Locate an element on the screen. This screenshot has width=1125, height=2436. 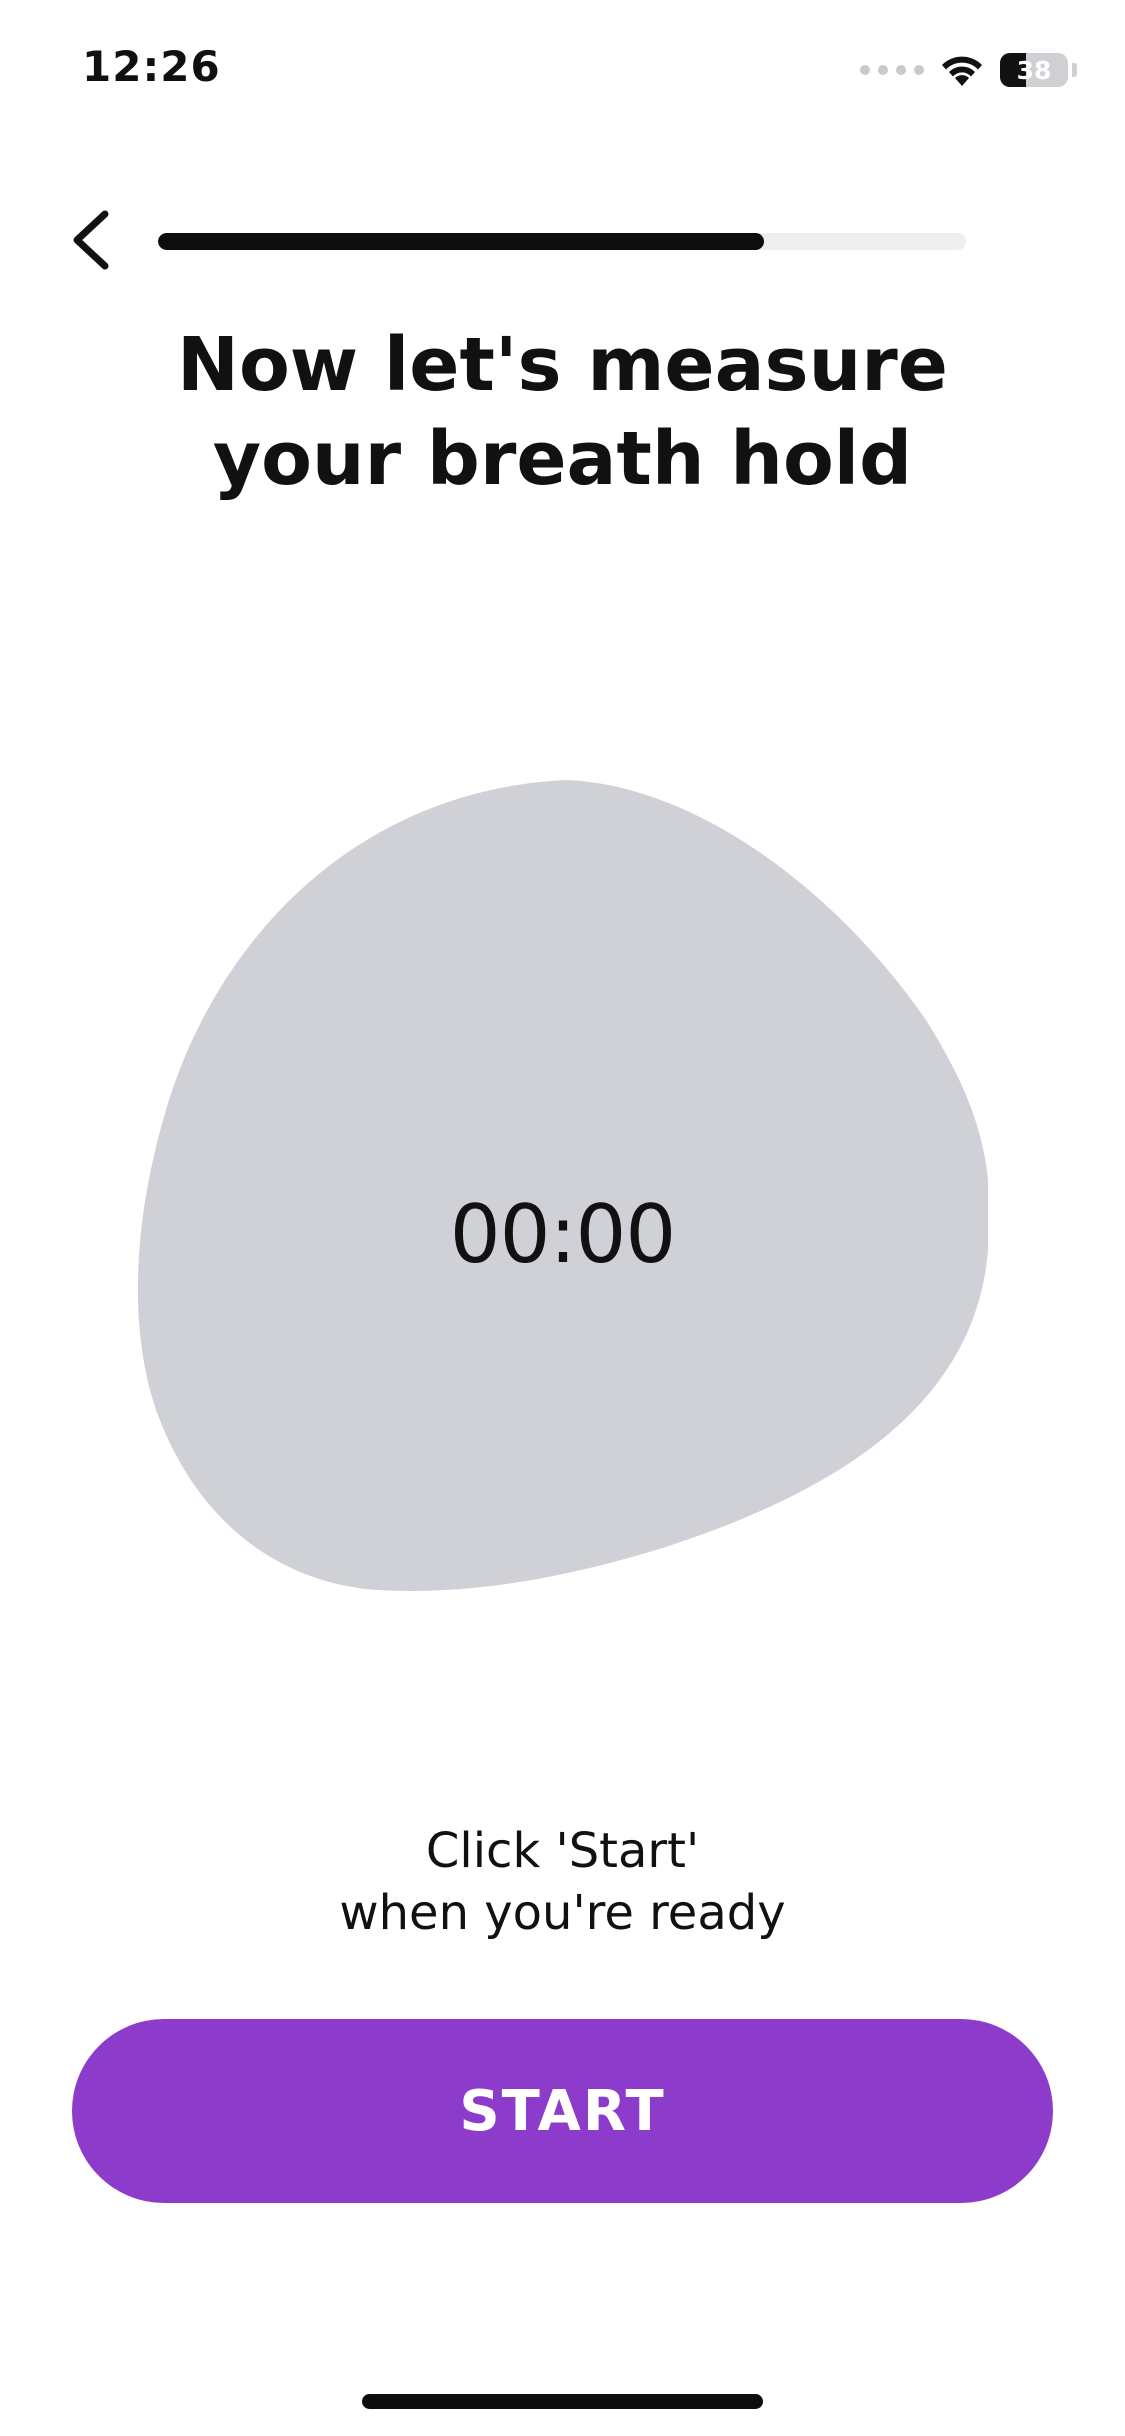
page-title-line2: your breath hold is located at coordinates (562, 459).